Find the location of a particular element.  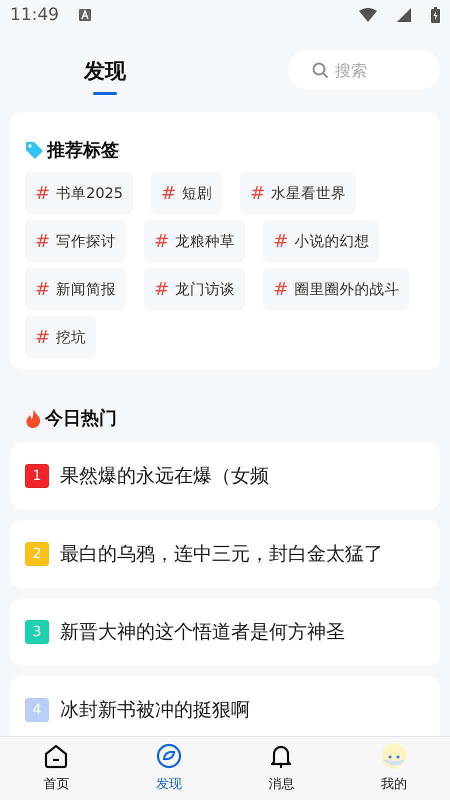

hot-item: 4 冰封新书被冲的挺狠啊 is located at coordinates (225, 706).